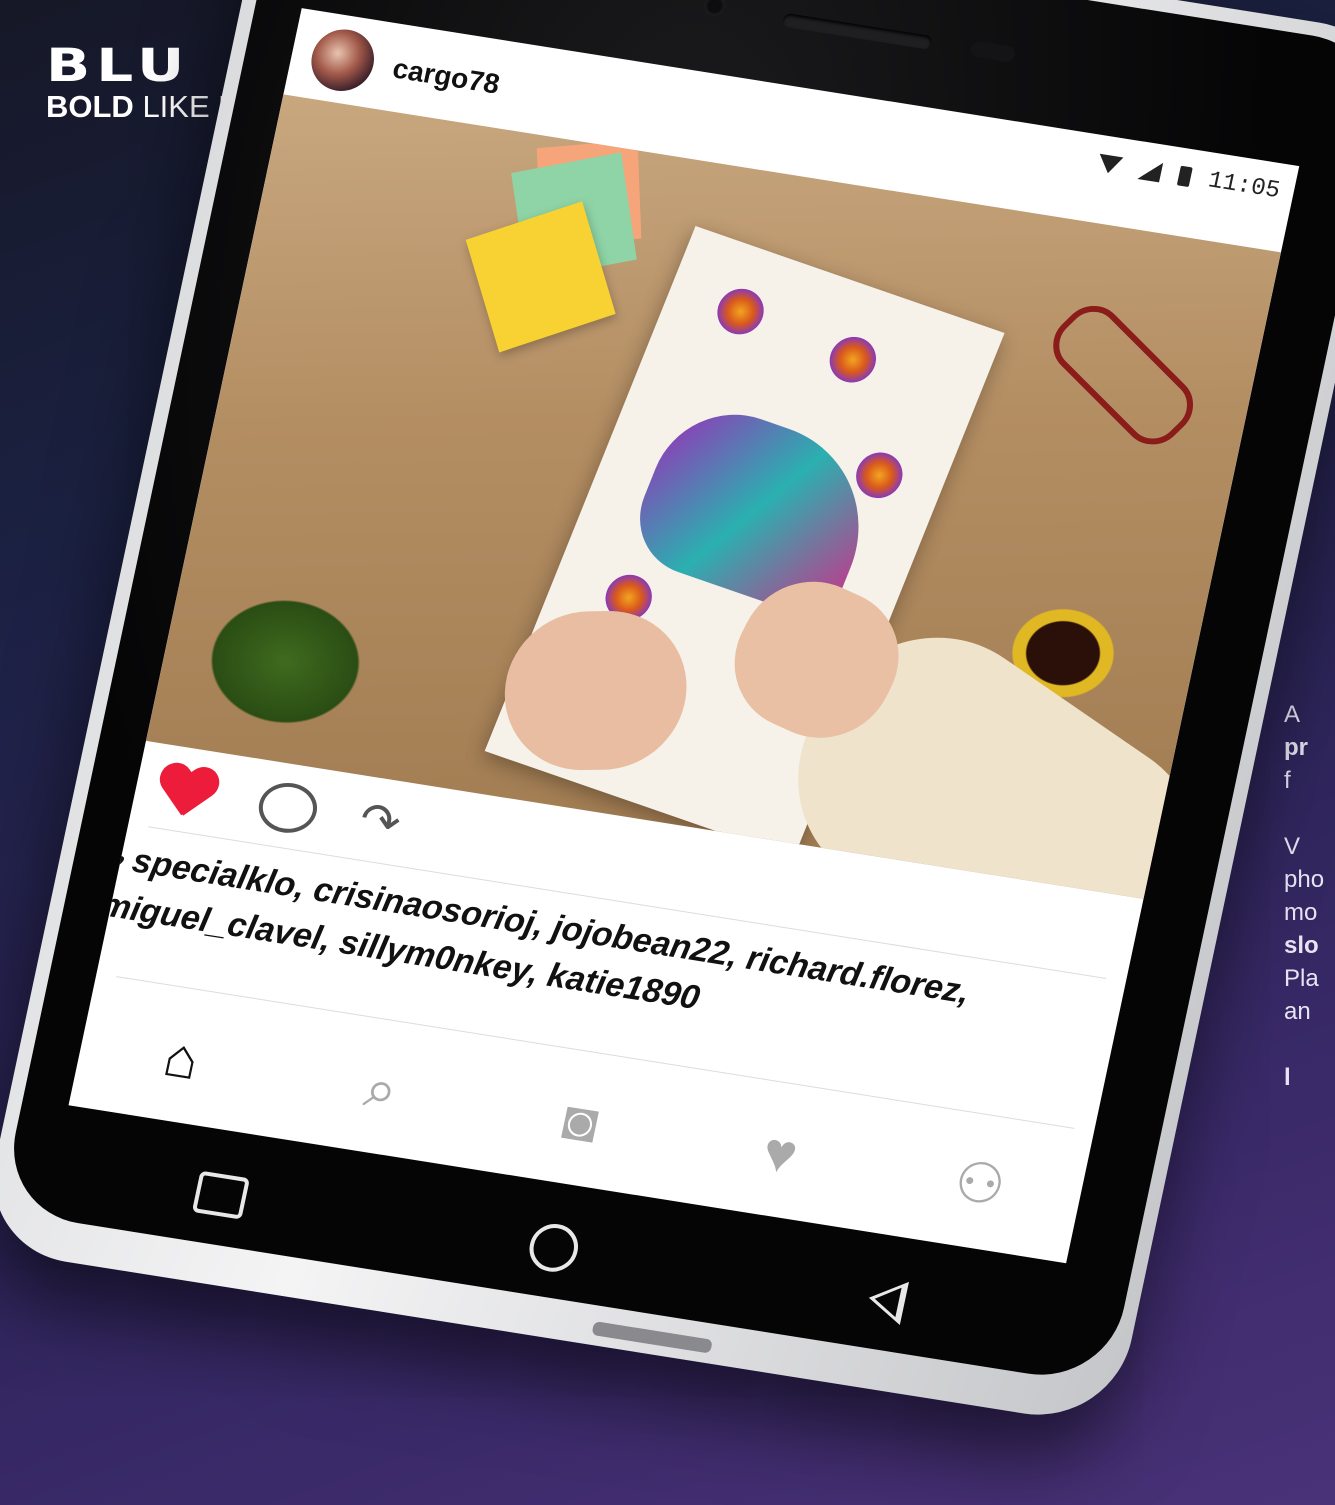 The width and height of the screenshot is (1335, 1505). Describe the element at coordinates (446, 77) in the screenshot. I see `post-username: cargo78` at that location.